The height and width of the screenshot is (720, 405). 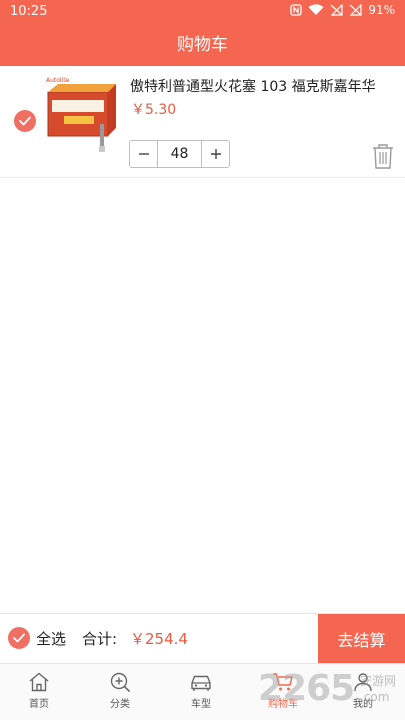 I want to click on battery-percent: 91%, so click(x=381, y=10).